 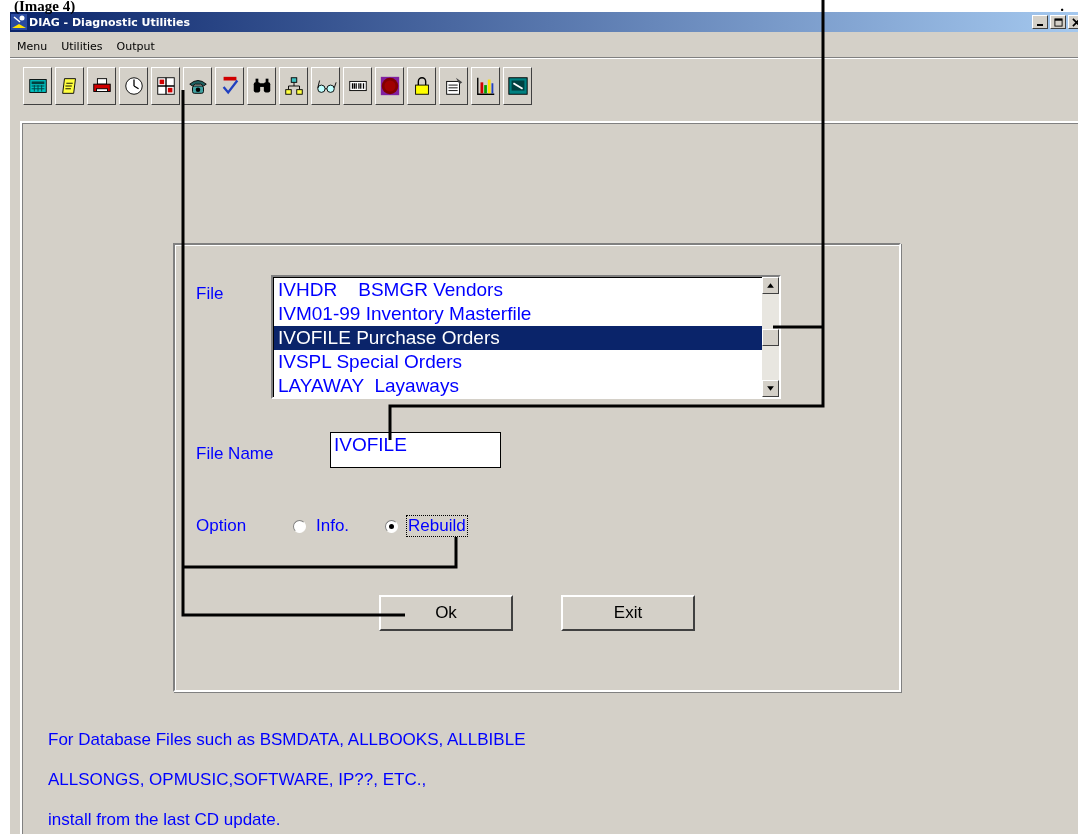 I want to click on satellite-icon, so click(x=19, y=22).